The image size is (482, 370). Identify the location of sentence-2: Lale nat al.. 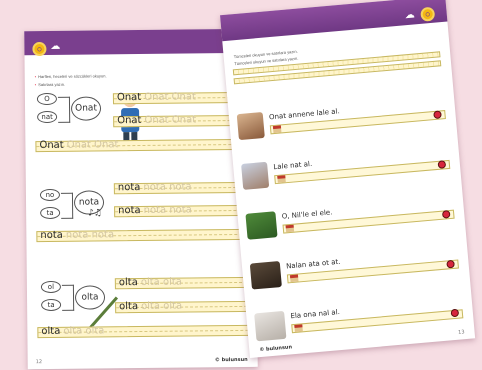
(293, 165).